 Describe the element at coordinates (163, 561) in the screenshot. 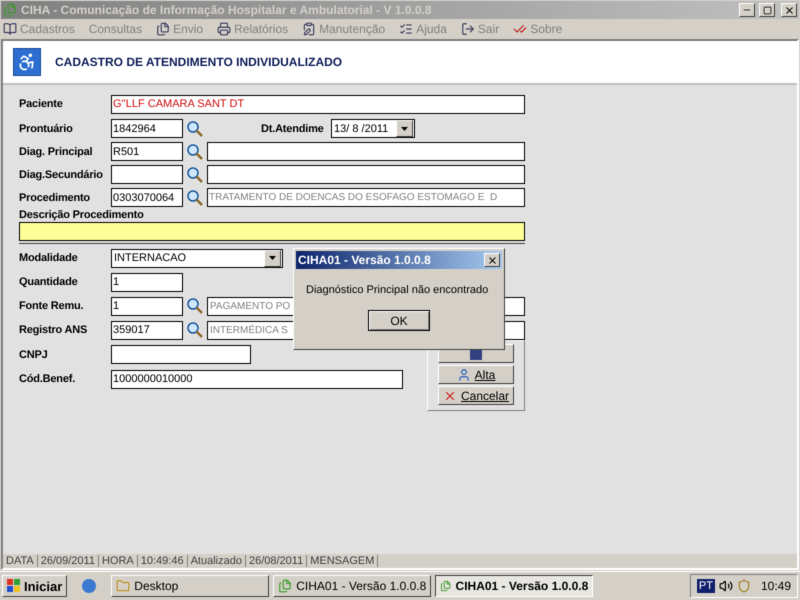

I see `status-cell: 10:49:46` at that location.